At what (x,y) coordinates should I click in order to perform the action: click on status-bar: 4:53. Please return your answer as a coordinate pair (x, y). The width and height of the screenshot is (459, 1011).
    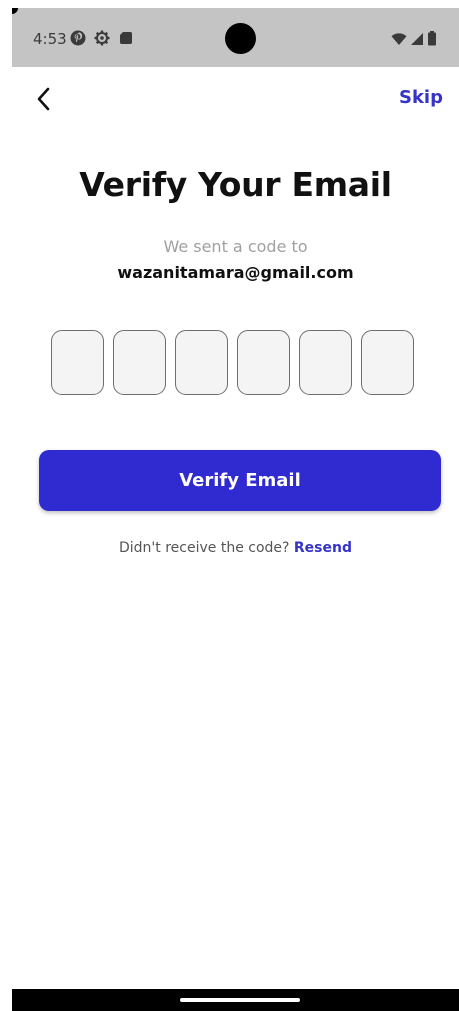
    Looking at the image, I should click on (235, 37).